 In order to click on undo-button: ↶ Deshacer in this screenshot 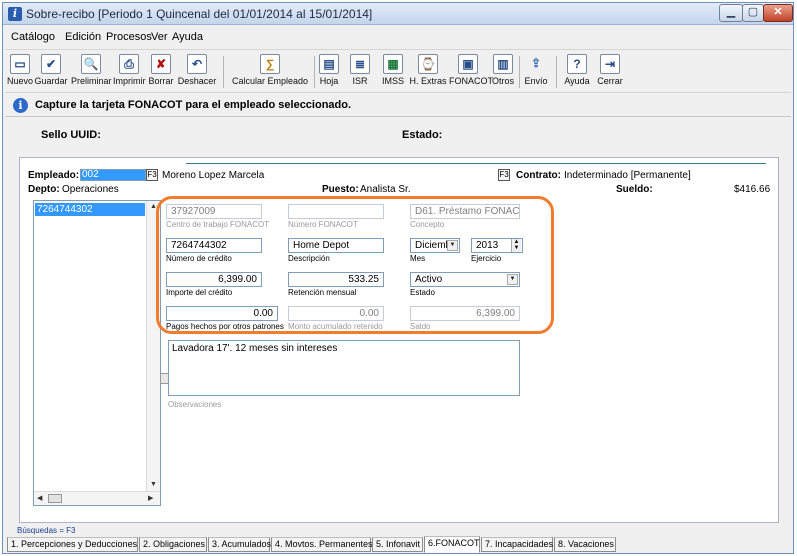, I will do `click(197, 72)`.